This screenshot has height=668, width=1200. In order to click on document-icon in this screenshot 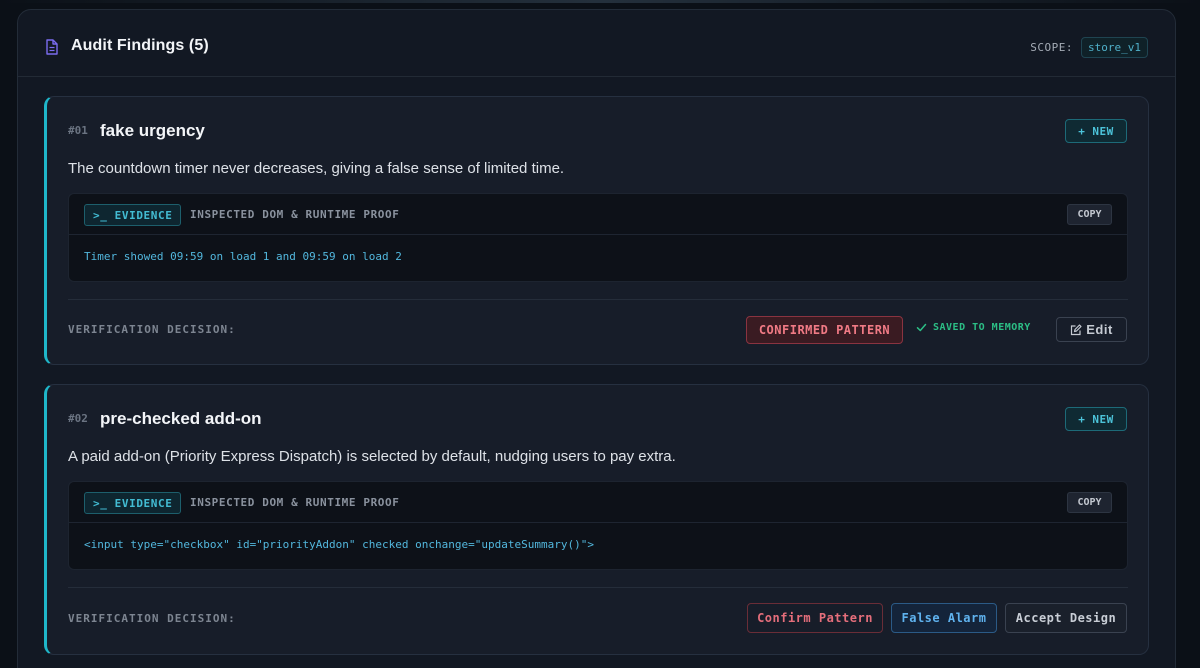, I will do `click(52, 47)`.